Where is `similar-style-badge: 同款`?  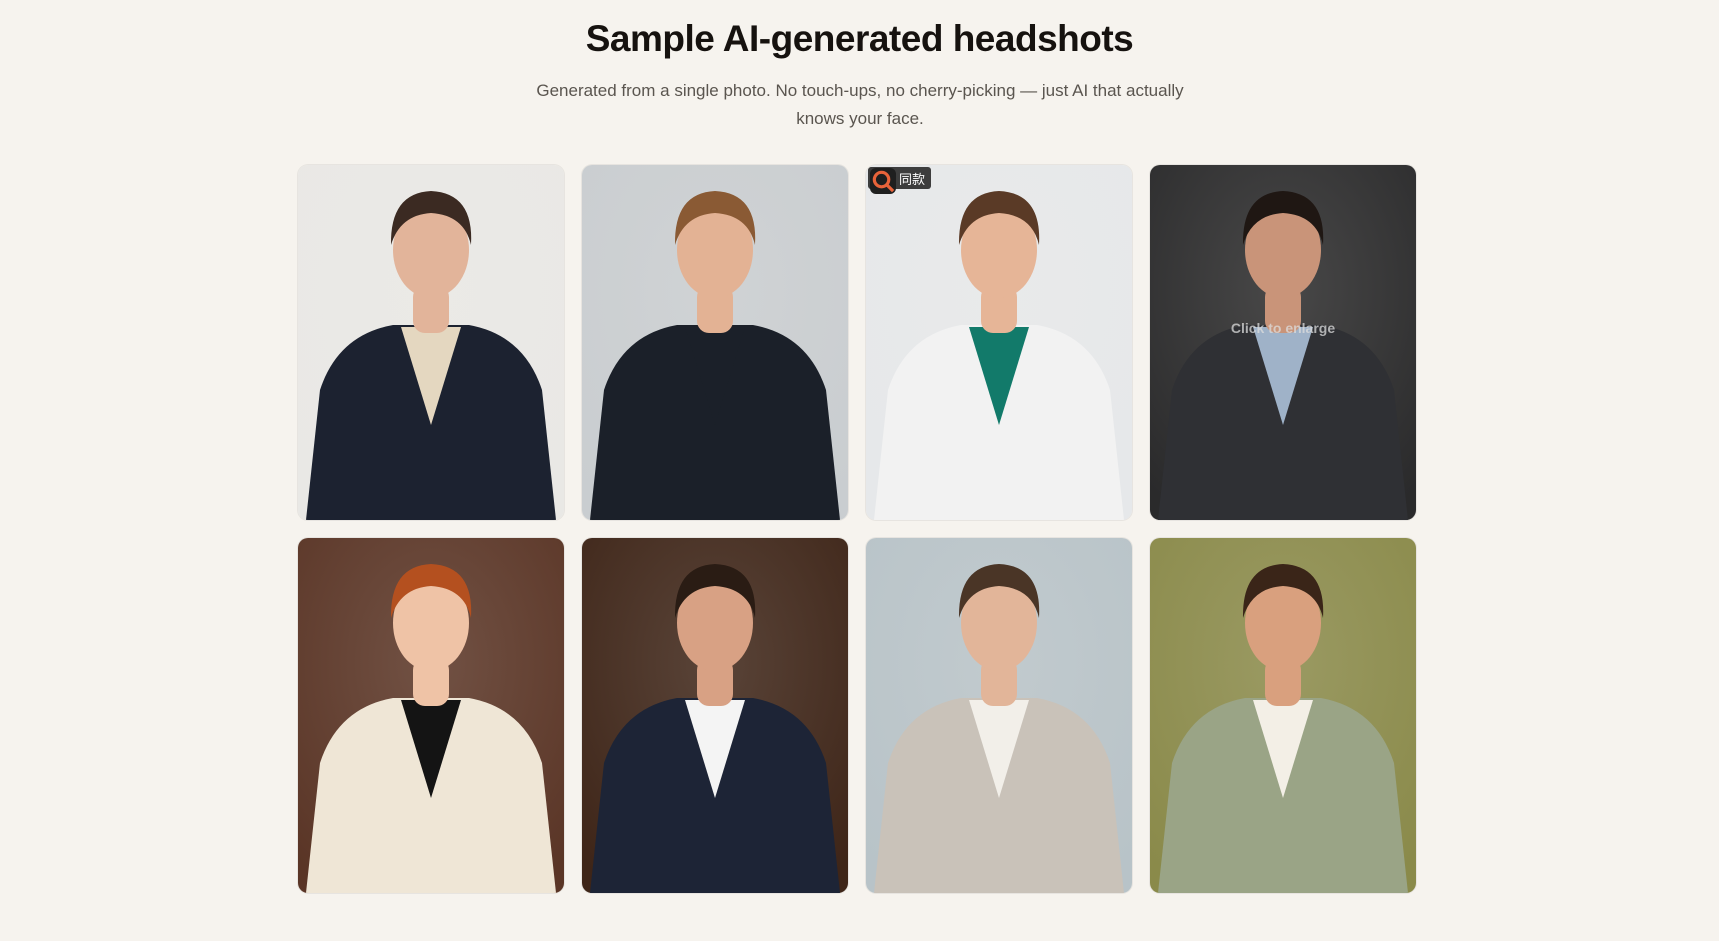 similar-style-badge: 同款 is located at coordinates (900, 180).